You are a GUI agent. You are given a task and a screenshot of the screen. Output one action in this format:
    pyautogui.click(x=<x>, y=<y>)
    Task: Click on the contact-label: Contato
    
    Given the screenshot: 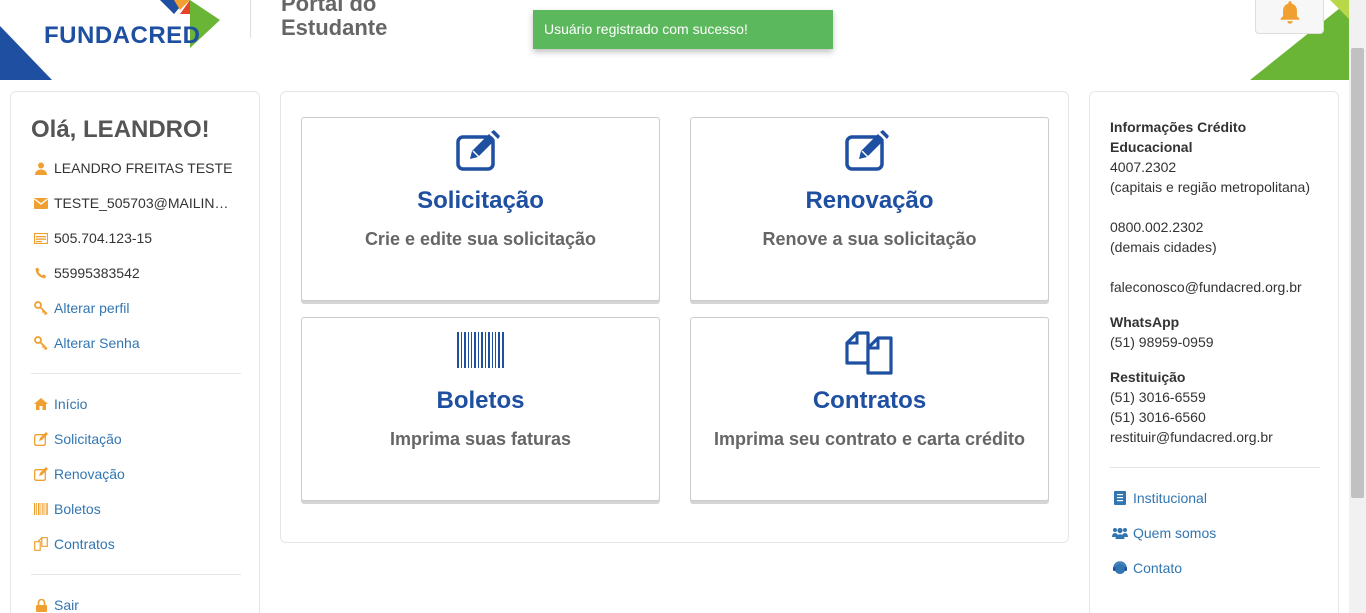 What is the action you would take?
    pyautogui.click(x=1158, y=568)
    